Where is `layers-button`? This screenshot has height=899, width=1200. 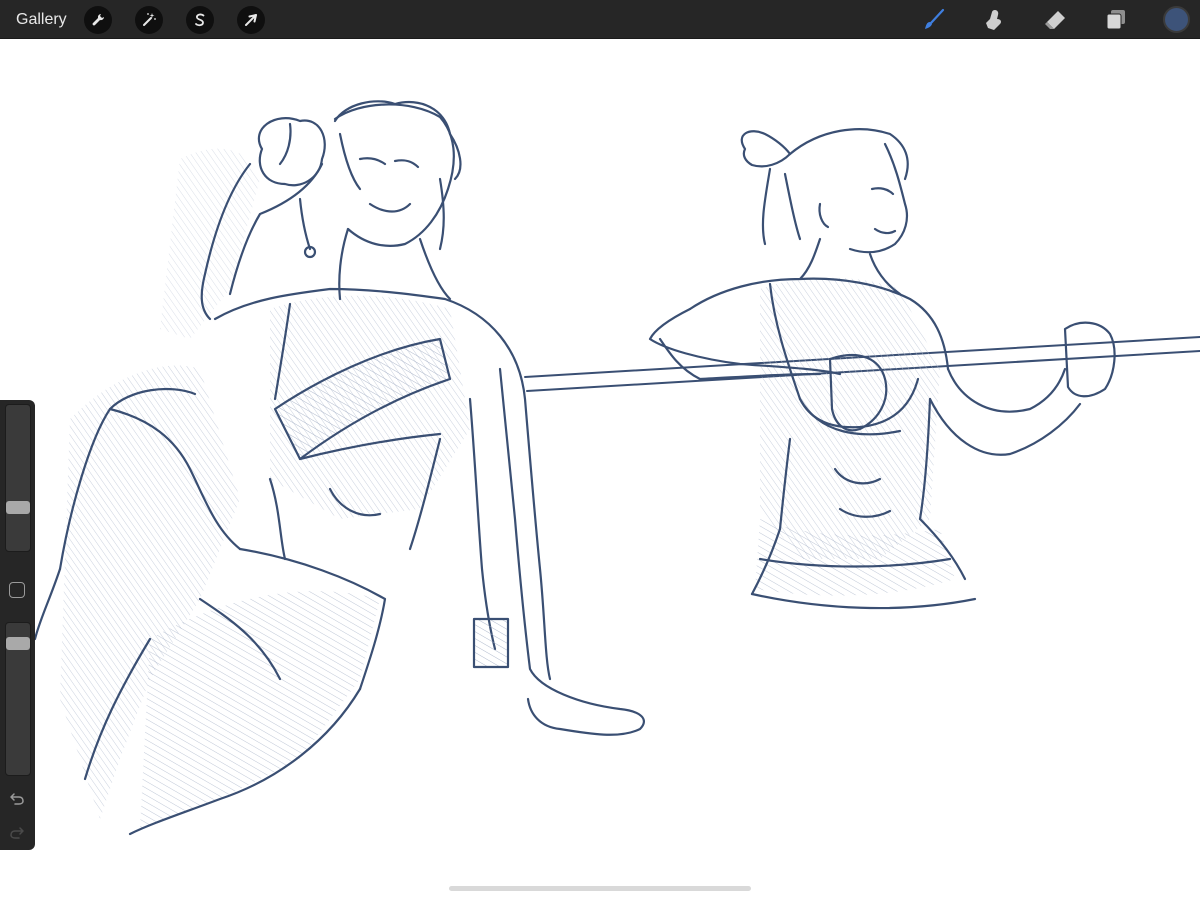 layers-button is located at coordinates (1116, 20).